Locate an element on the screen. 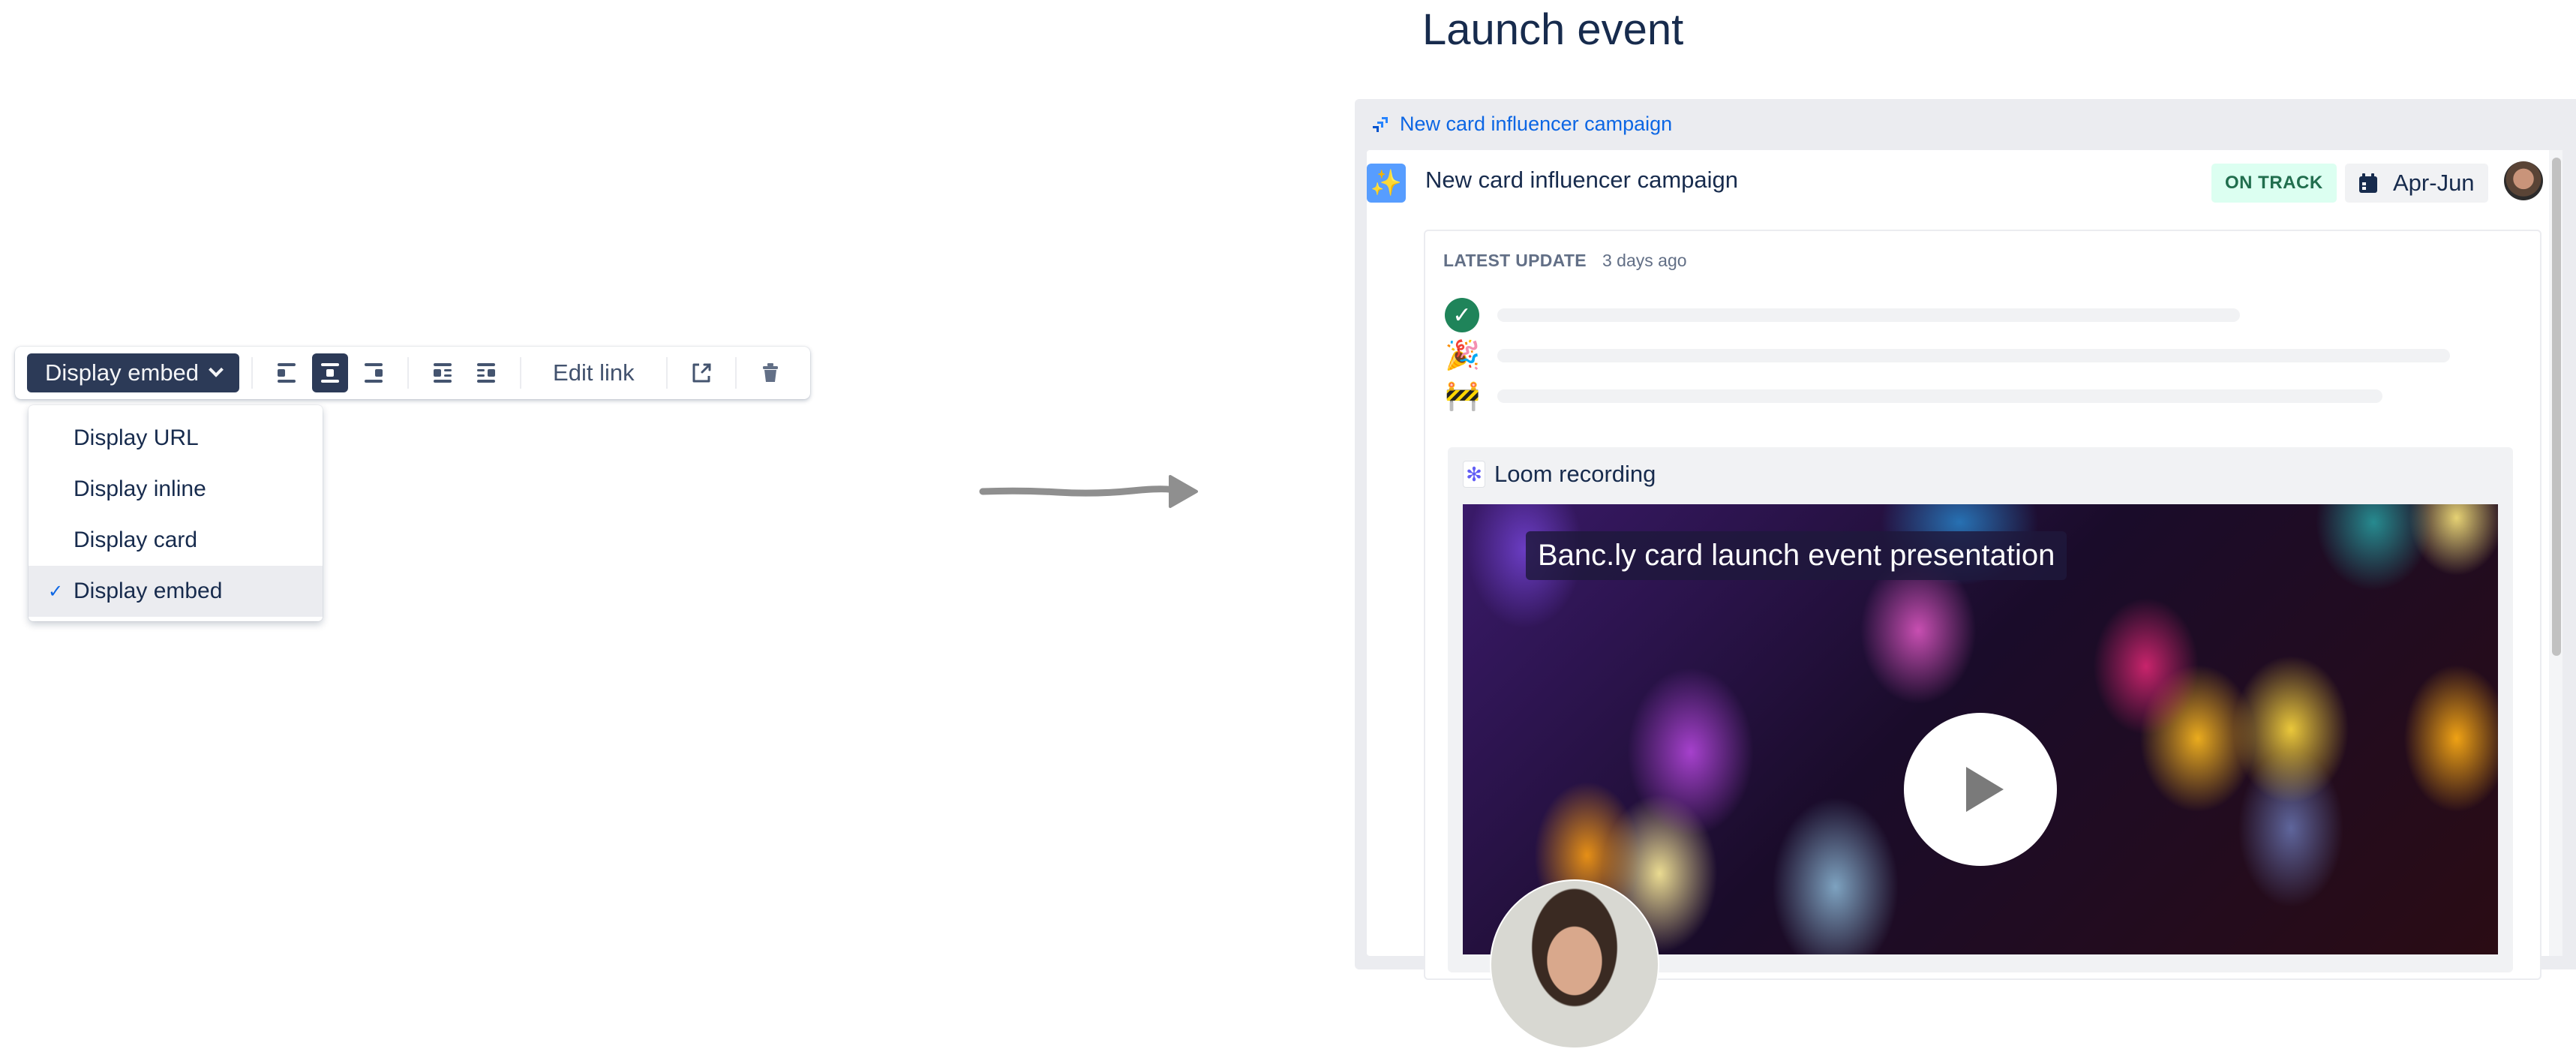 This screenshot has width=2576, height=1049. align-center-button is located at coordinates (330, 372).